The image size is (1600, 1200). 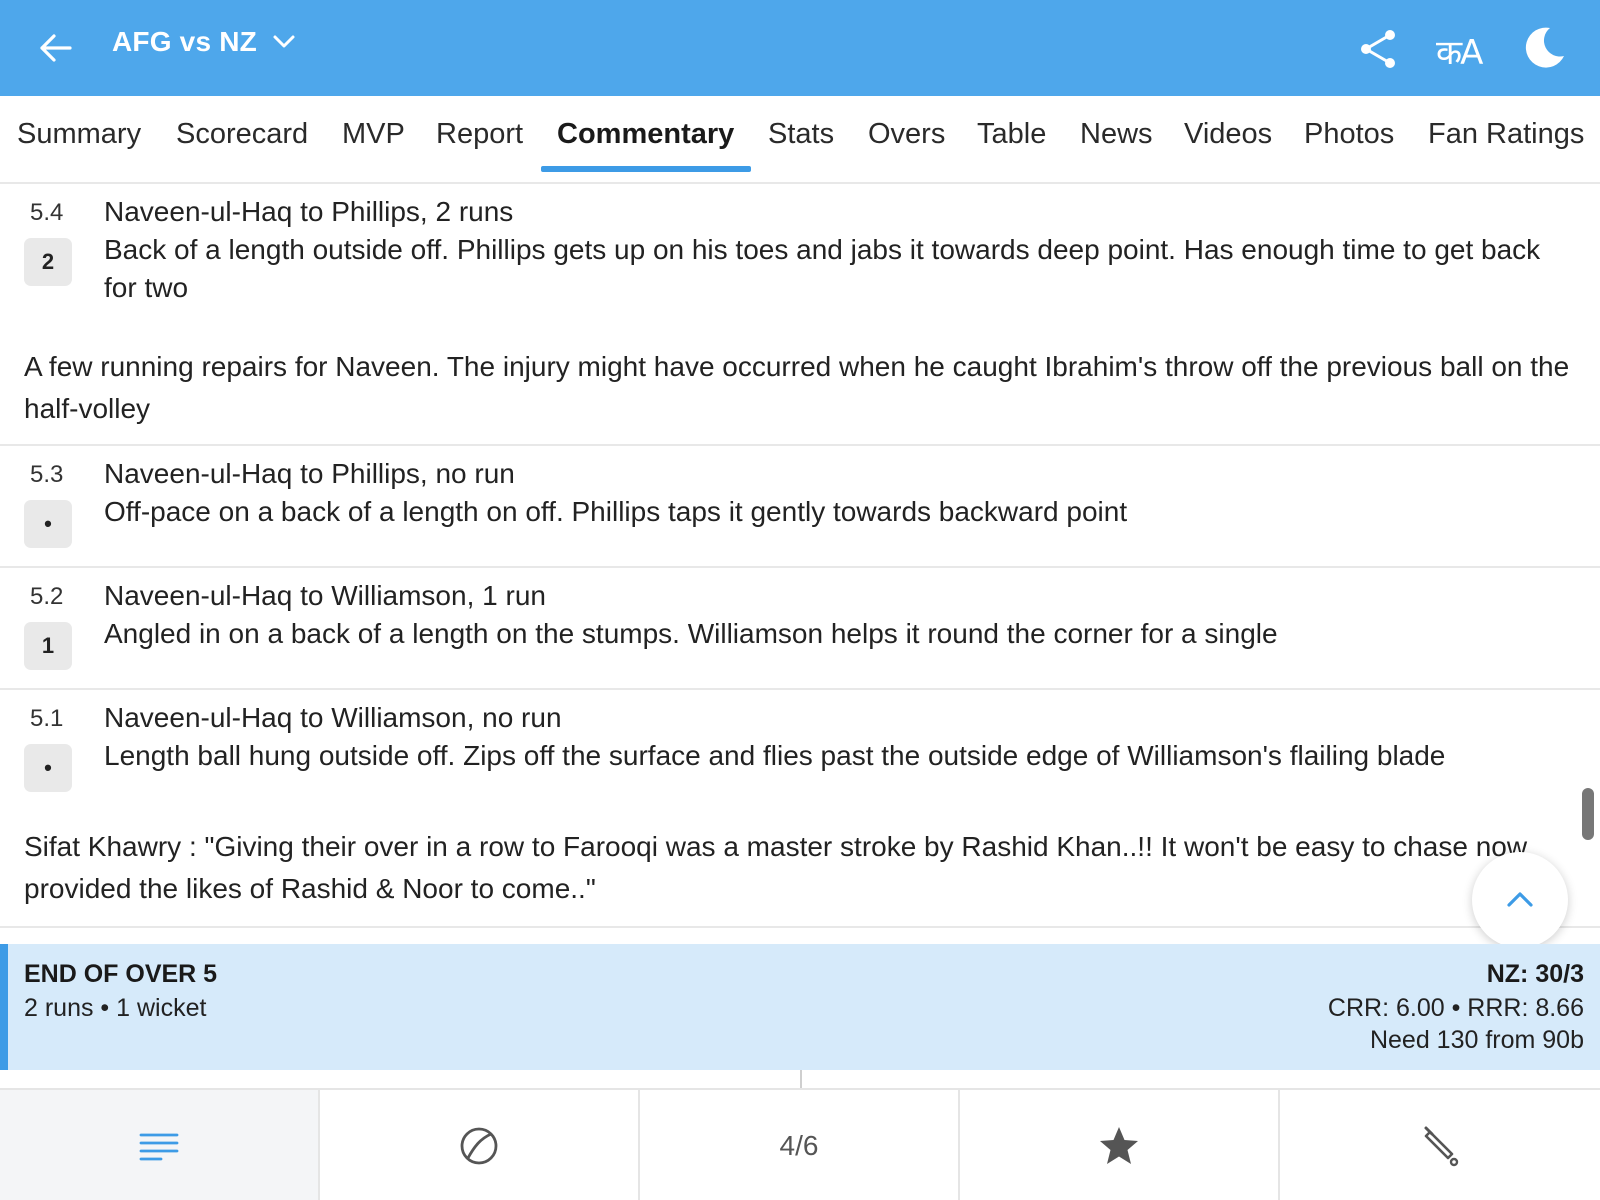 I want to click on star-icon, so click(x=1119, y=1145).